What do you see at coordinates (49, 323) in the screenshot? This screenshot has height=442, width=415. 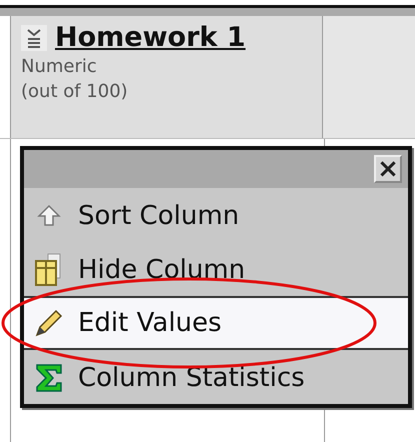 I see `pencil-icon` at bounding box center [49, 323].